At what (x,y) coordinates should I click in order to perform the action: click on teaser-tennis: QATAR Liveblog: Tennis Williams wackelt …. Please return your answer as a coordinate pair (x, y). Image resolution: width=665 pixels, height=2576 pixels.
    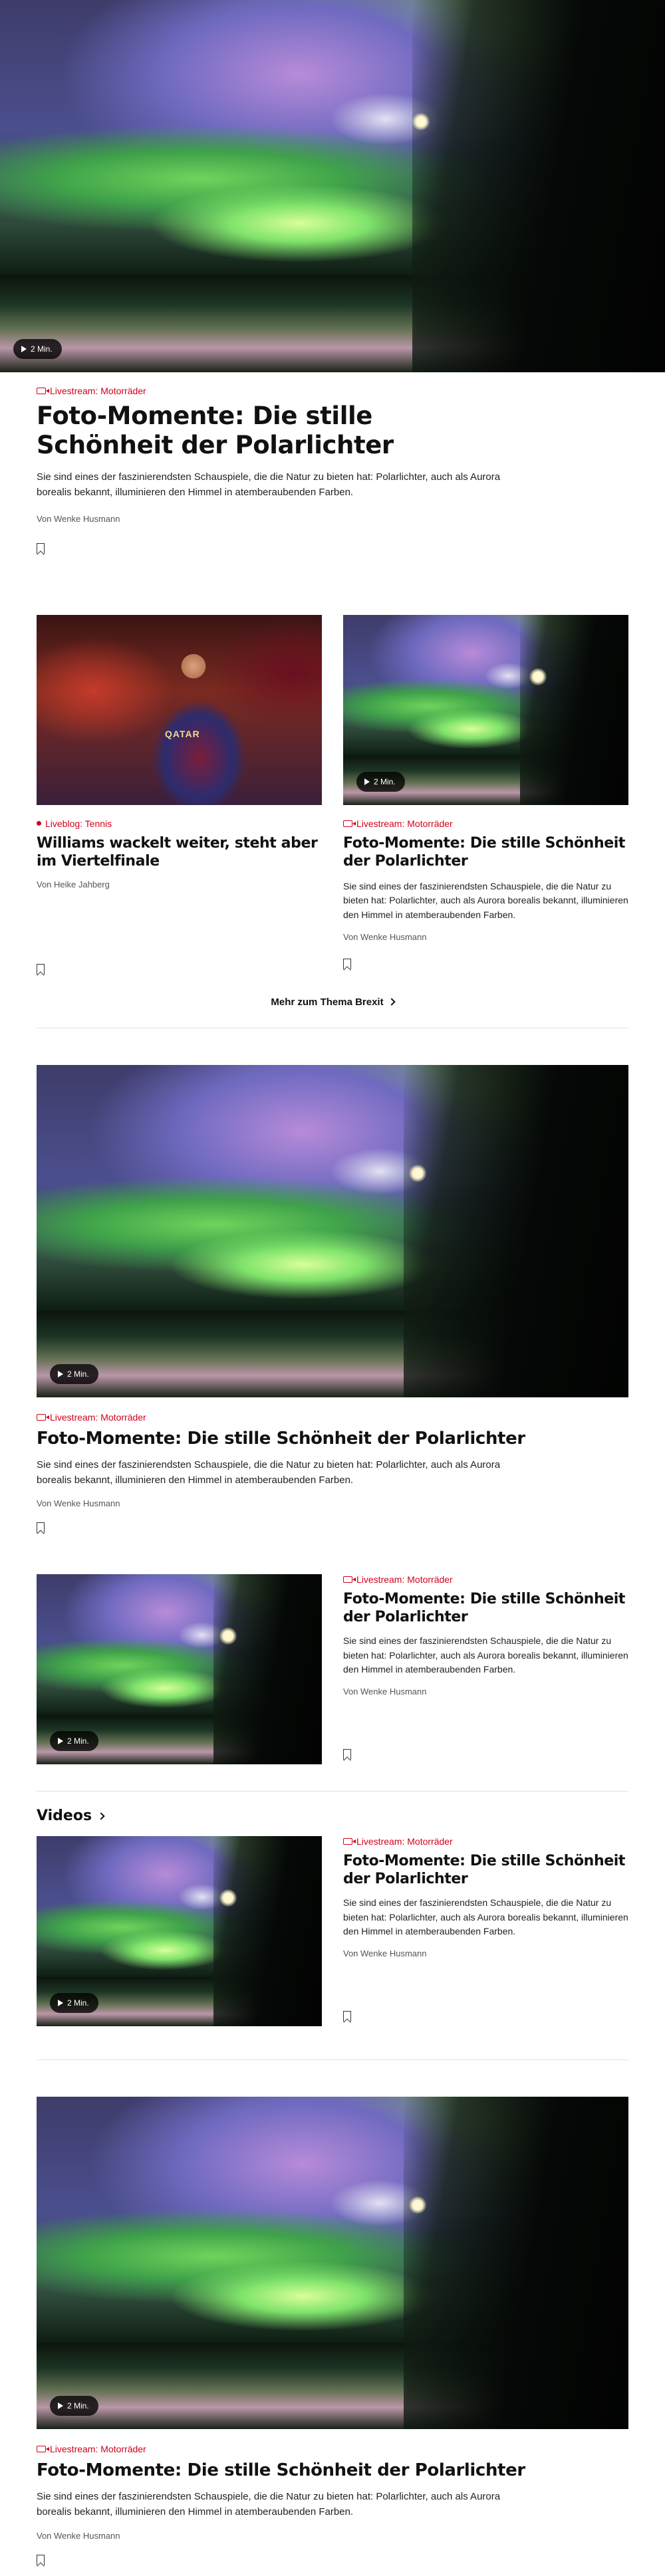
    Looking at the image, I should click on (179, 797).